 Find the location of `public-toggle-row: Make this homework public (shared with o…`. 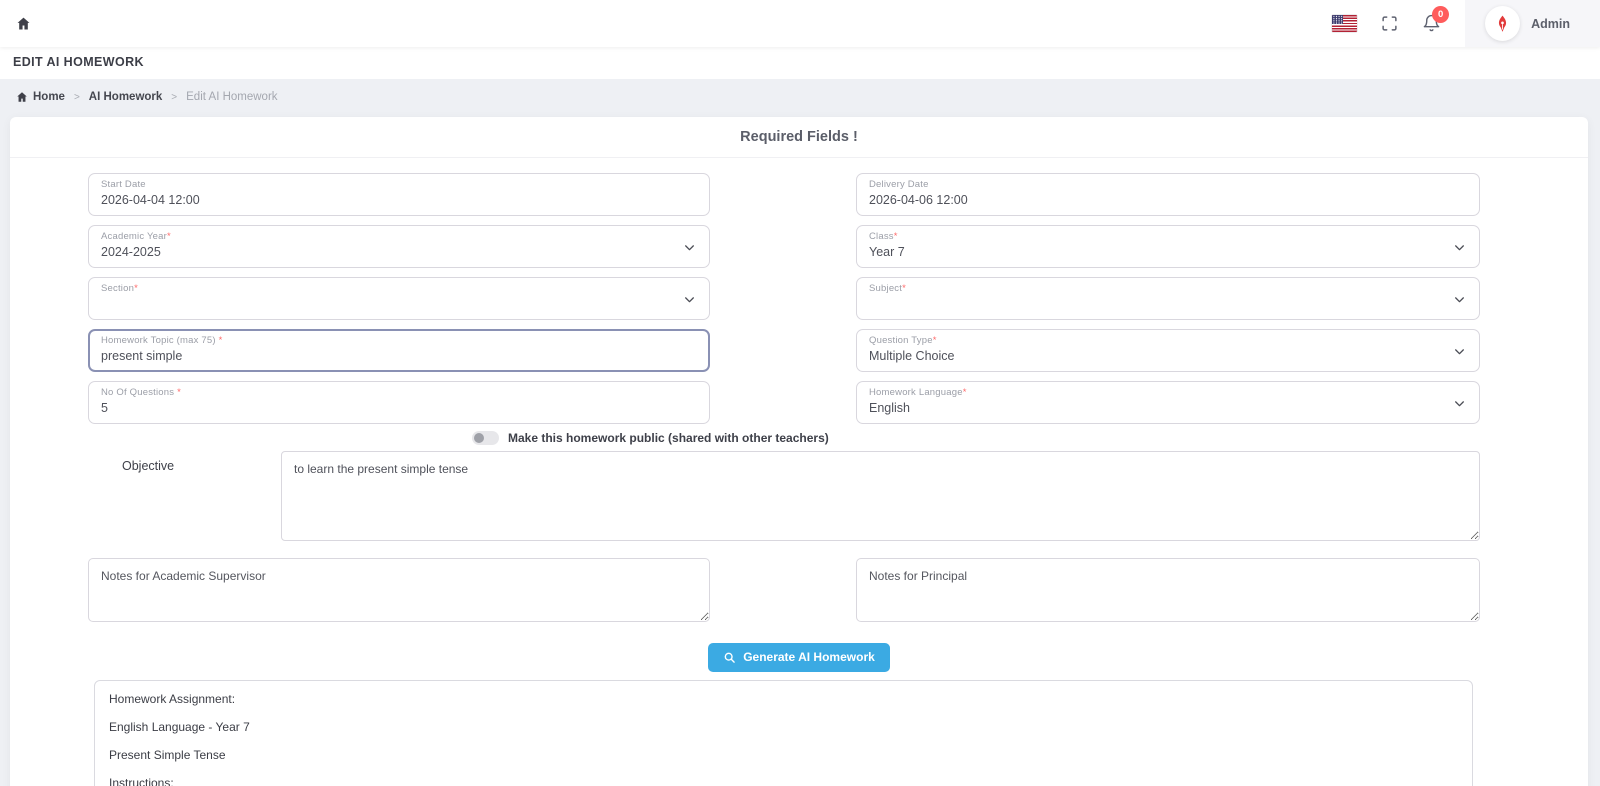

public-toggle-row: Make this homework public (shared with o… is located at coordinates (1030, 438).